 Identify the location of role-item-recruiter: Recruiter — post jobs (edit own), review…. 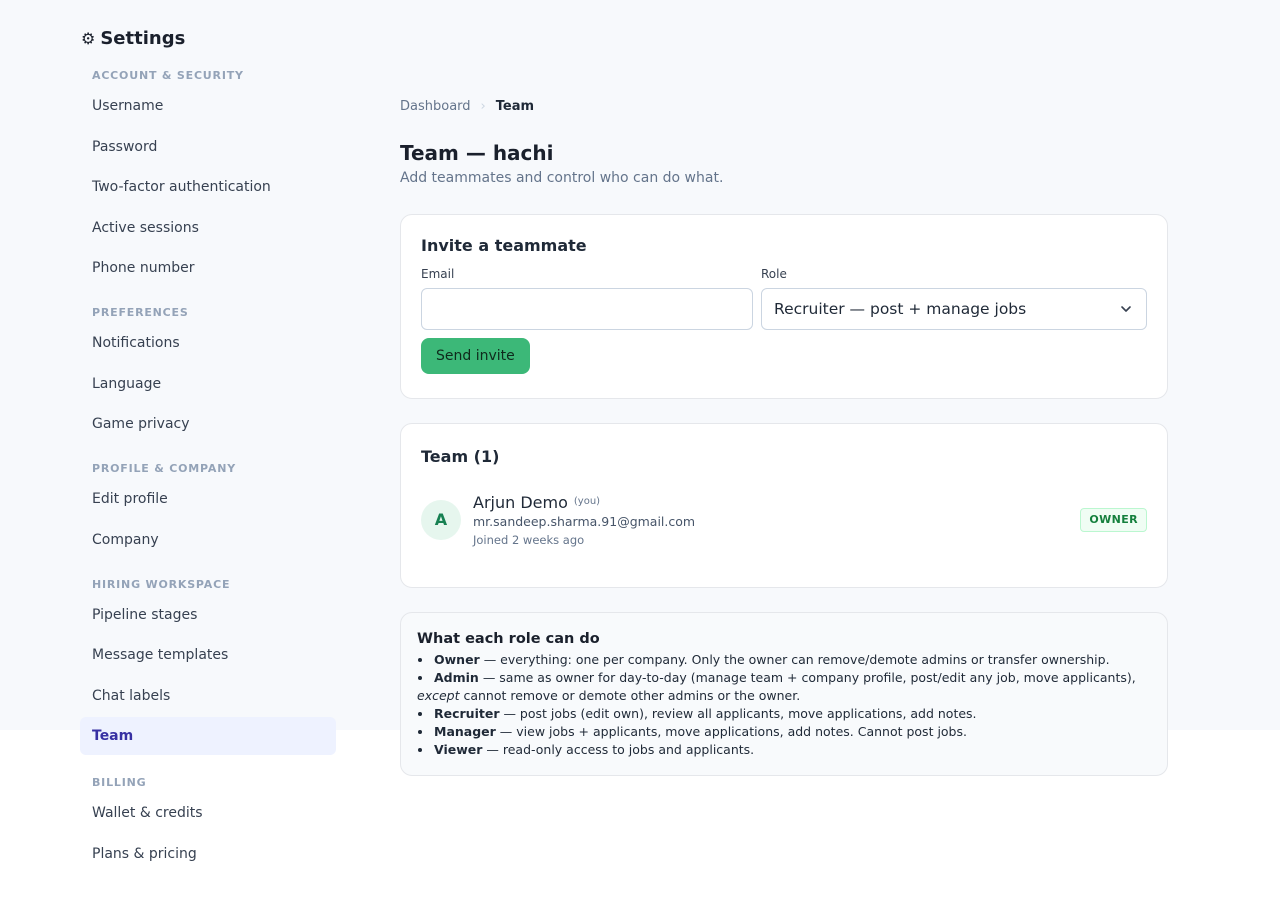
(784, 714).